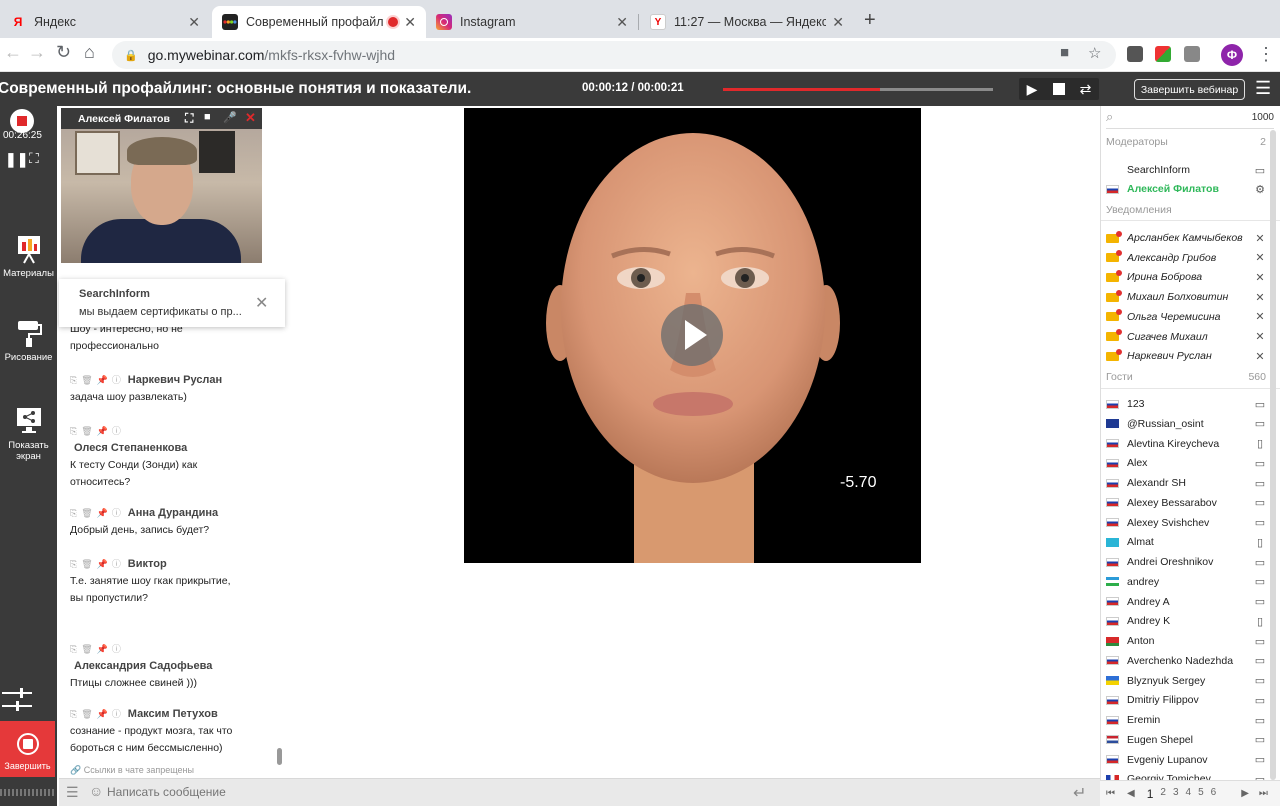  Describe the element at coordinates (230, 117) in the screenshot. I see `microphone-icon: 🎤` at that location.